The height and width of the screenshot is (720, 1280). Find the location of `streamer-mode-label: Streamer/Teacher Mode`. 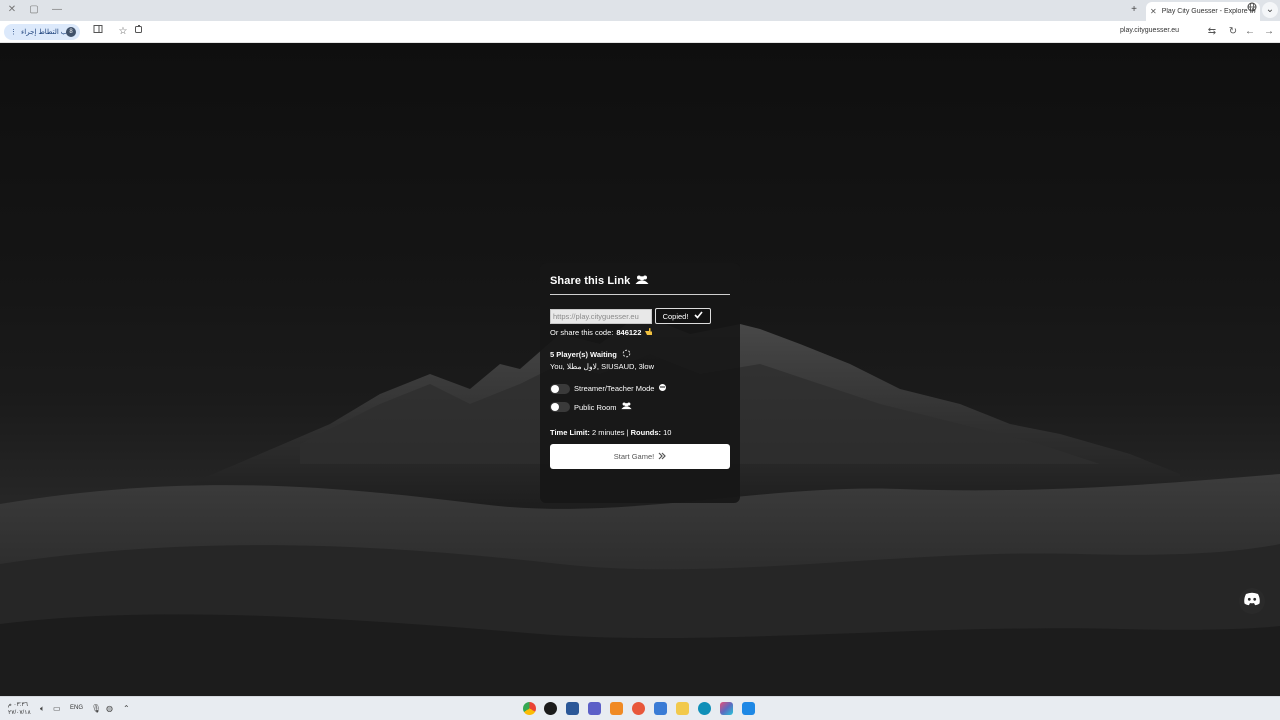

streamer-mode-label: Streamer/Teacher Mode is located at coordinates (614, 388).